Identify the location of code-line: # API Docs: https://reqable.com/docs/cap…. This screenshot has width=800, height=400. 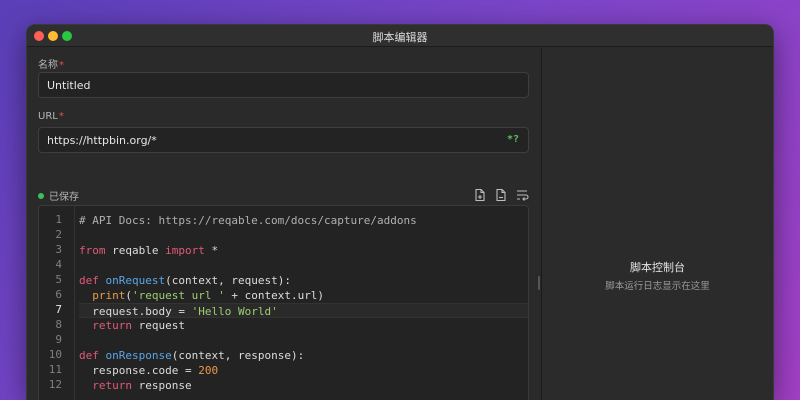
(303, 220).